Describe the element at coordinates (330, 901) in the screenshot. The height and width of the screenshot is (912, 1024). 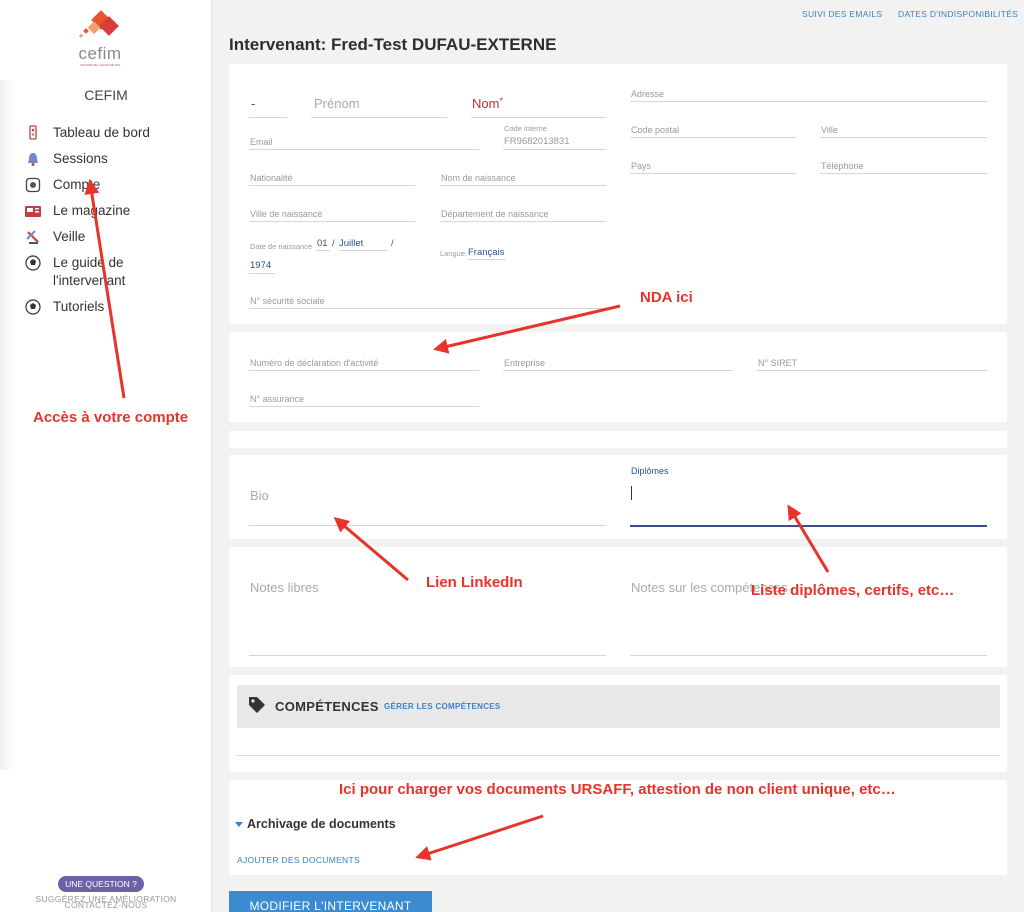
I see `modify-speaker-button: MODIFIER L'INTERVENANT` at that location.